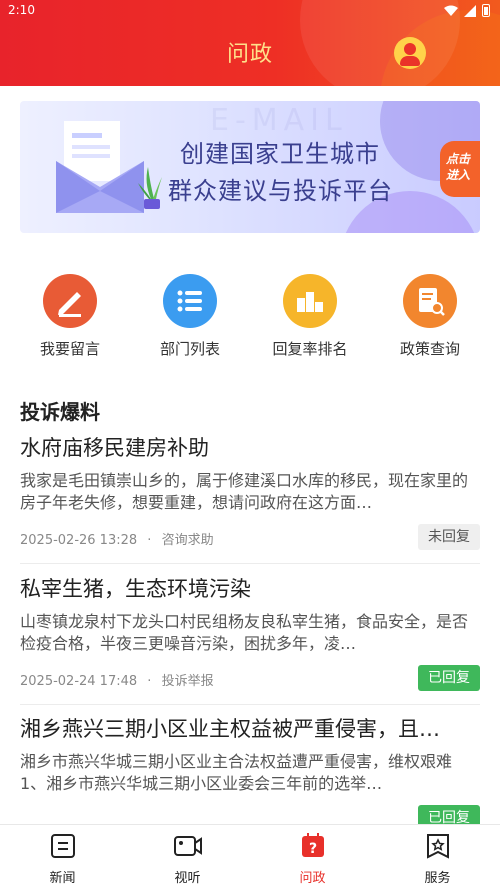 The width and height of the screenshot is (500, 888). I want to click on nav-video: 视听, so click(187, 856).